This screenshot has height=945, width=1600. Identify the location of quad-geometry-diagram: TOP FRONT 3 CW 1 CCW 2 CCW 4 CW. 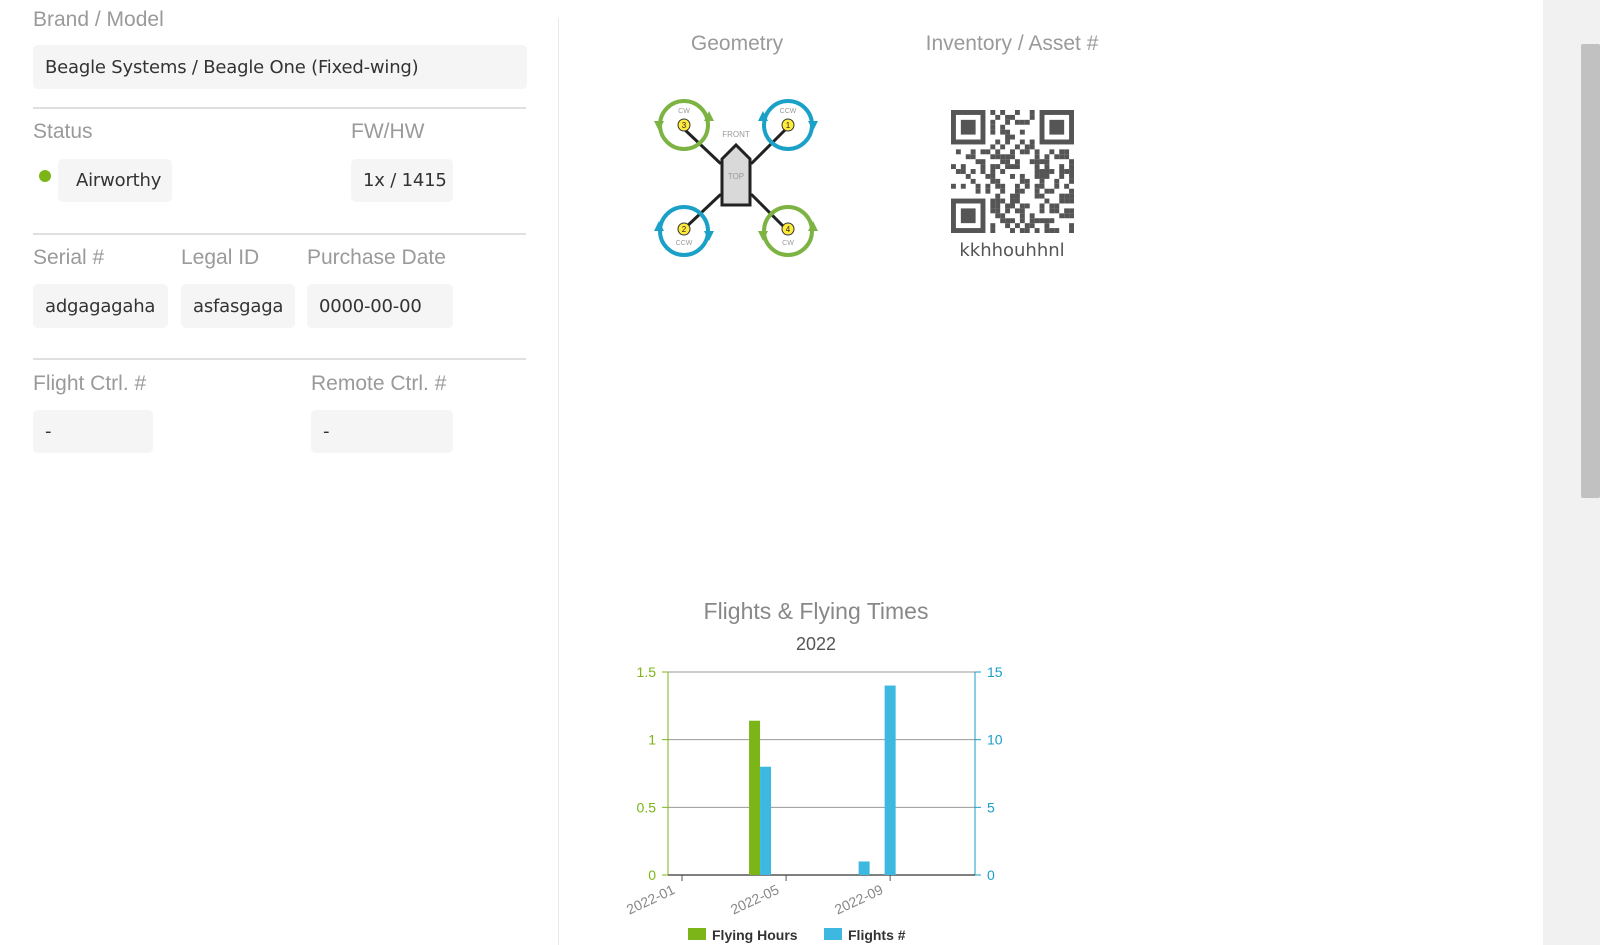
(736, 178).